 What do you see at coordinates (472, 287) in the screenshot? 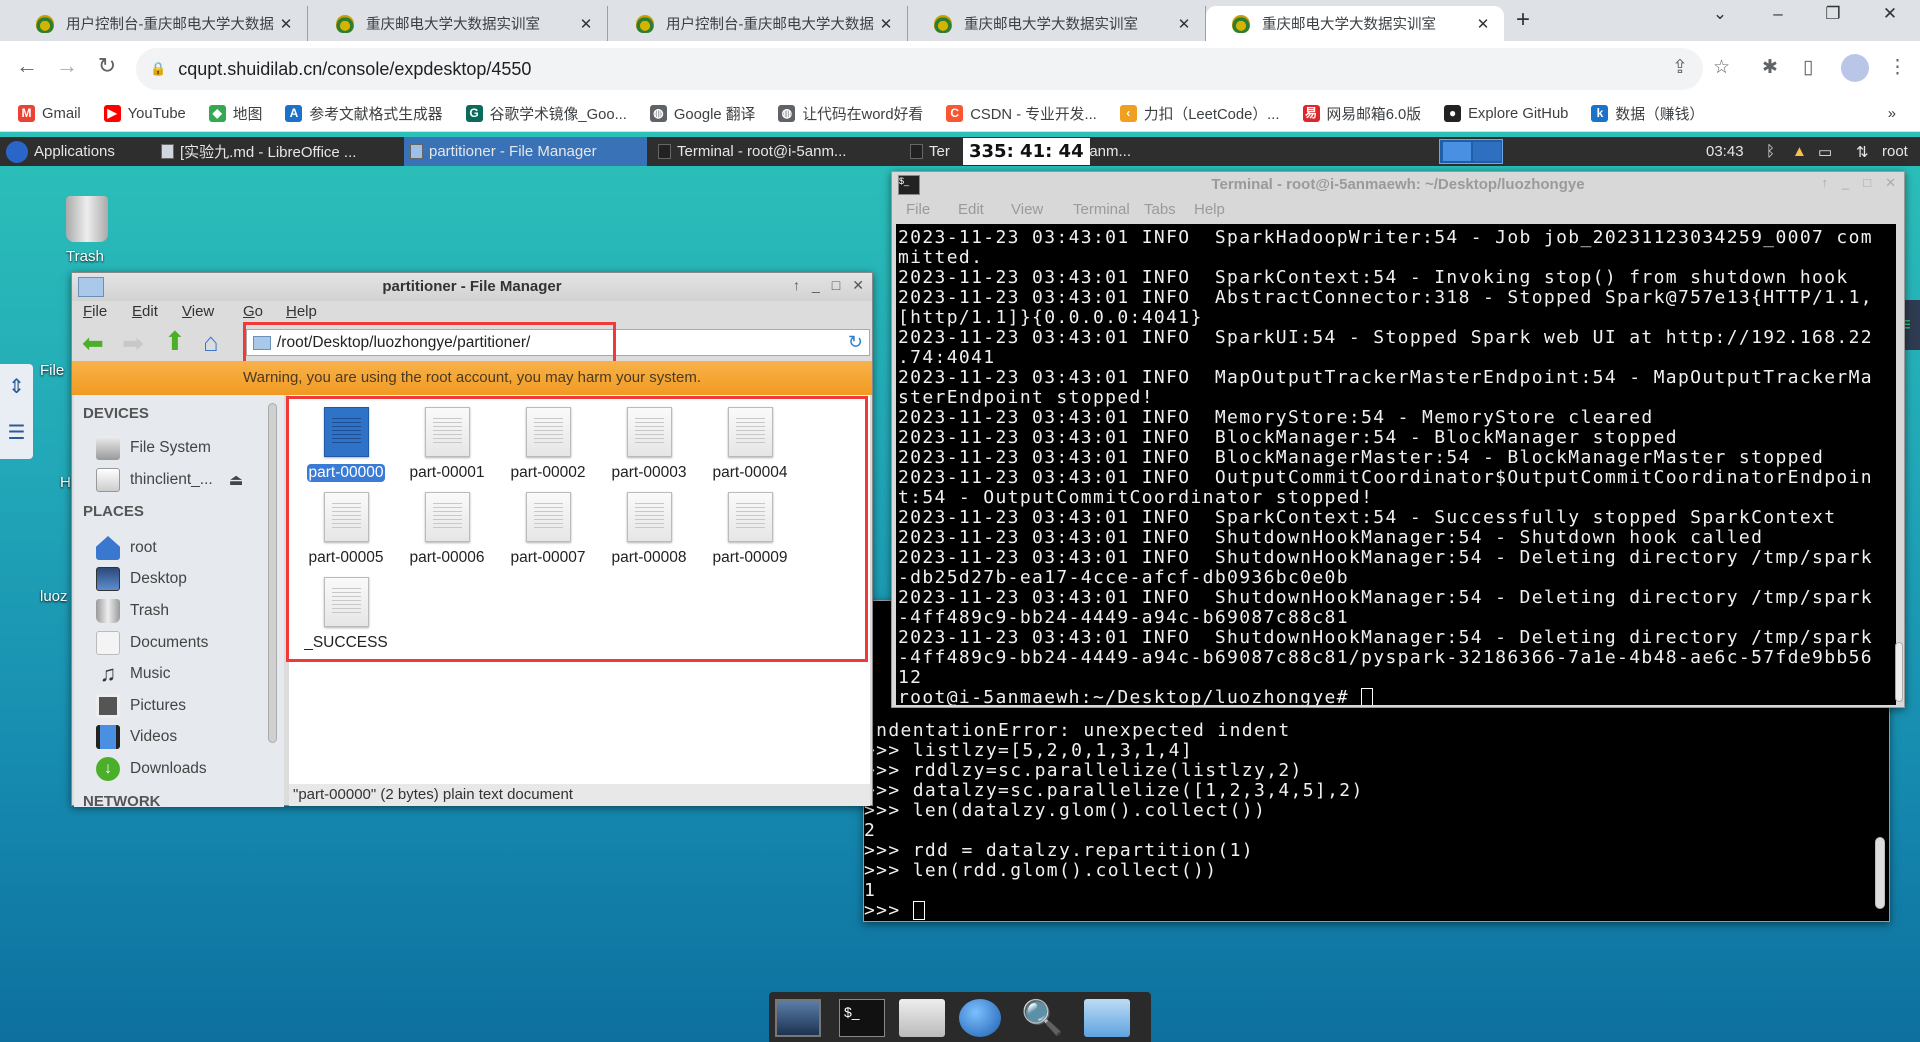
I see `title-bar: partitioner - File Manager` at bounding box center [472, 287].